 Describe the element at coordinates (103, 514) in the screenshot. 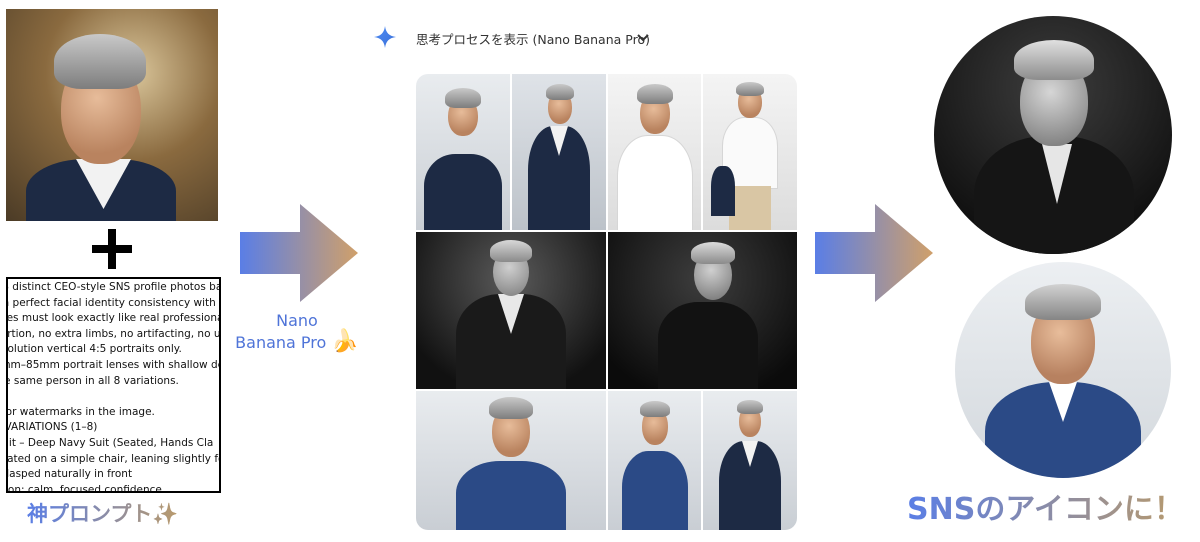

I see `prompt-caption: 神プロンプト✨` at that location.